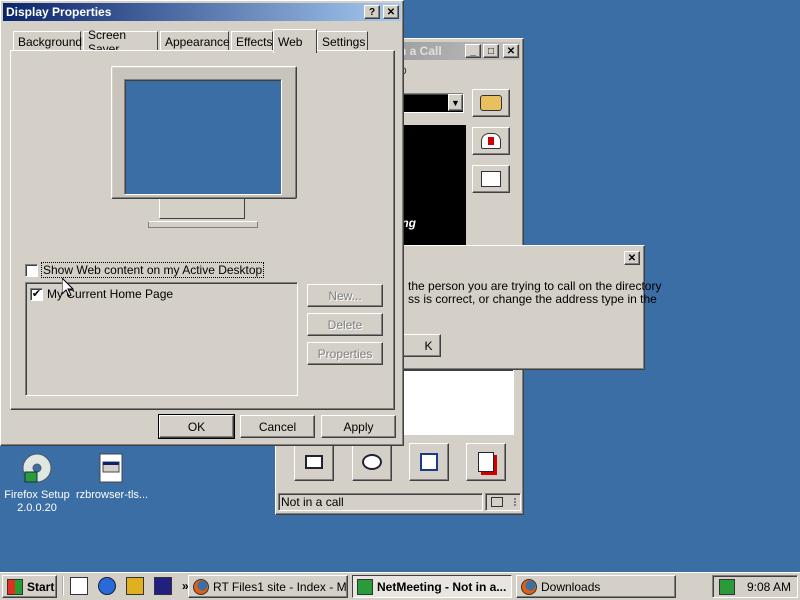 The height and width of the screenshot is (600, 800). Describe the element at coordinates (152, 270) in the screenshot. I see `show-web-content-label: Show Web content on my Active Desktop` at that location.